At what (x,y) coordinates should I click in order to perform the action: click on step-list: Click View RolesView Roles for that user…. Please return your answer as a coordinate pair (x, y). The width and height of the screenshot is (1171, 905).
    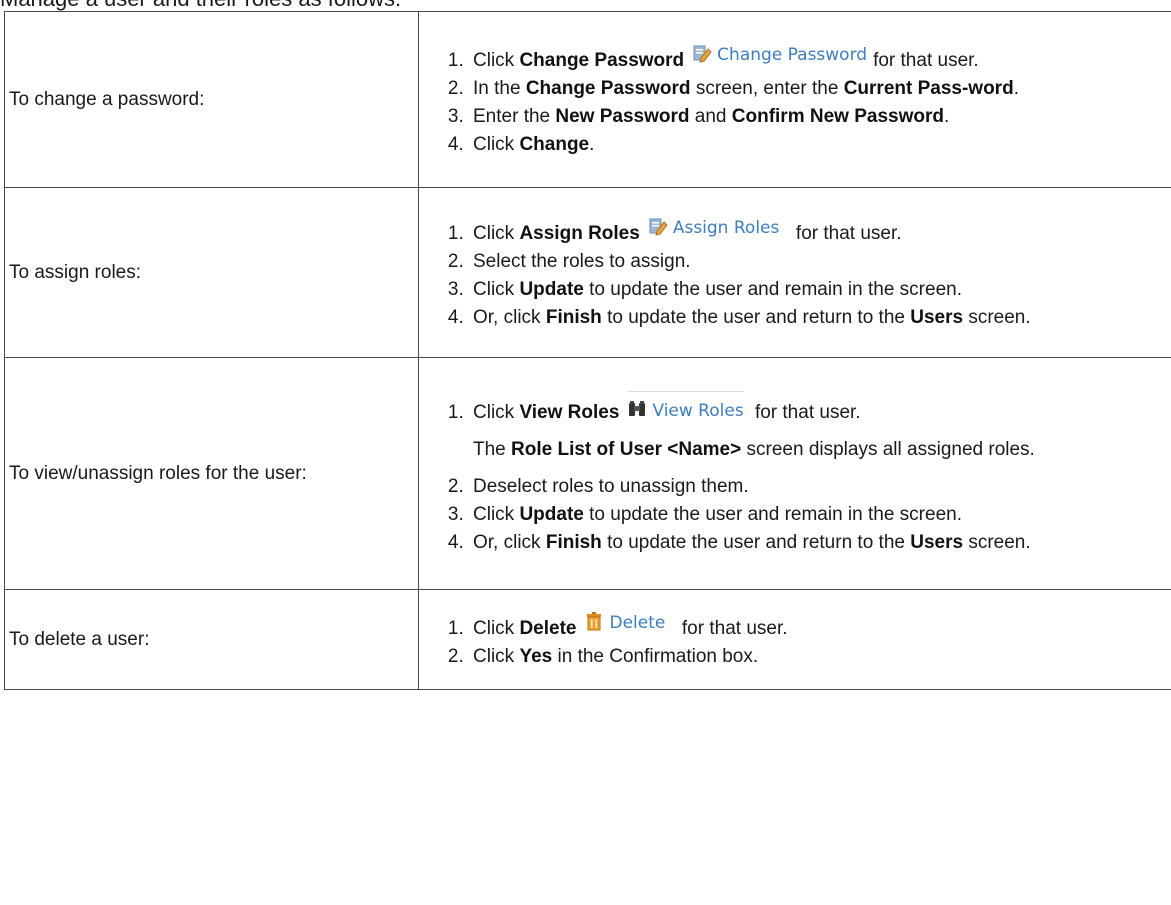
    Looking at the image, I should click on (795, 473).